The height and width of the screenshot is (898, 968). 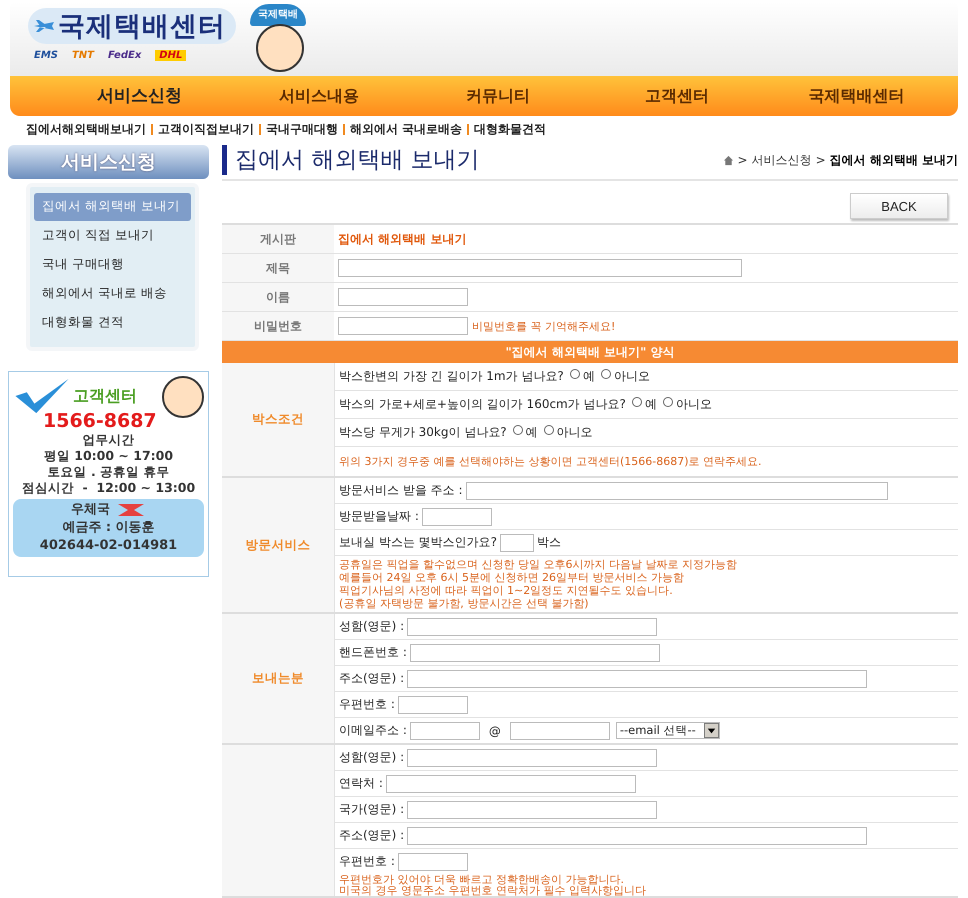 What do you see at coordinates (100, 421) in the screenshot?
I see `phone-number: 1566-8687` at bounding box center [100, 421].